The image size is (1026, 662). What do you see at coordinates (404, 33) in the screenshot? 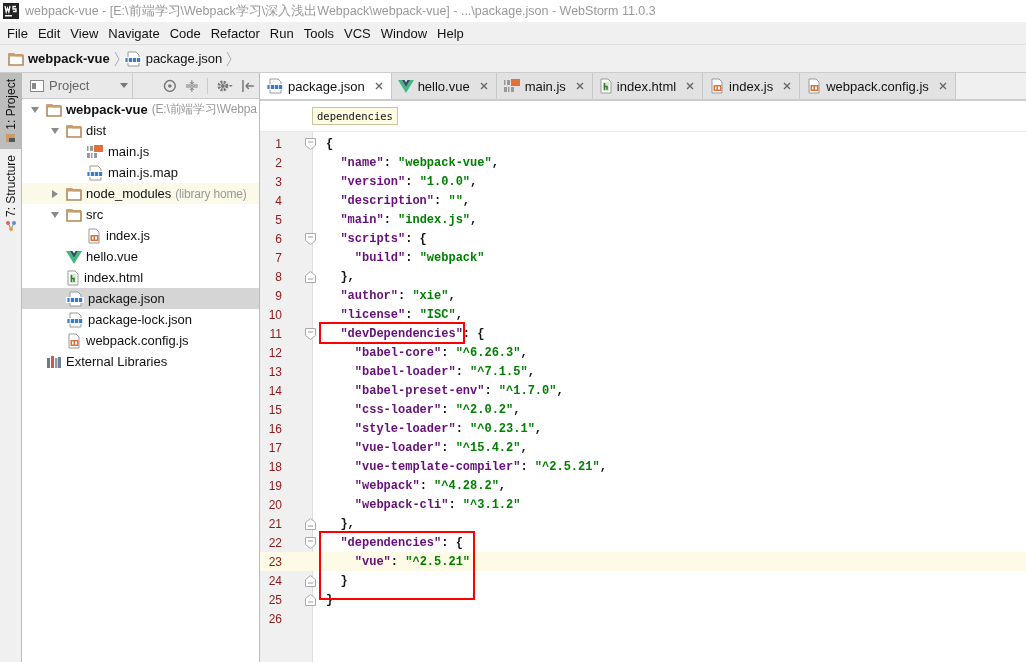
I see `menu-item: Window` at bounding box center [404, 33].